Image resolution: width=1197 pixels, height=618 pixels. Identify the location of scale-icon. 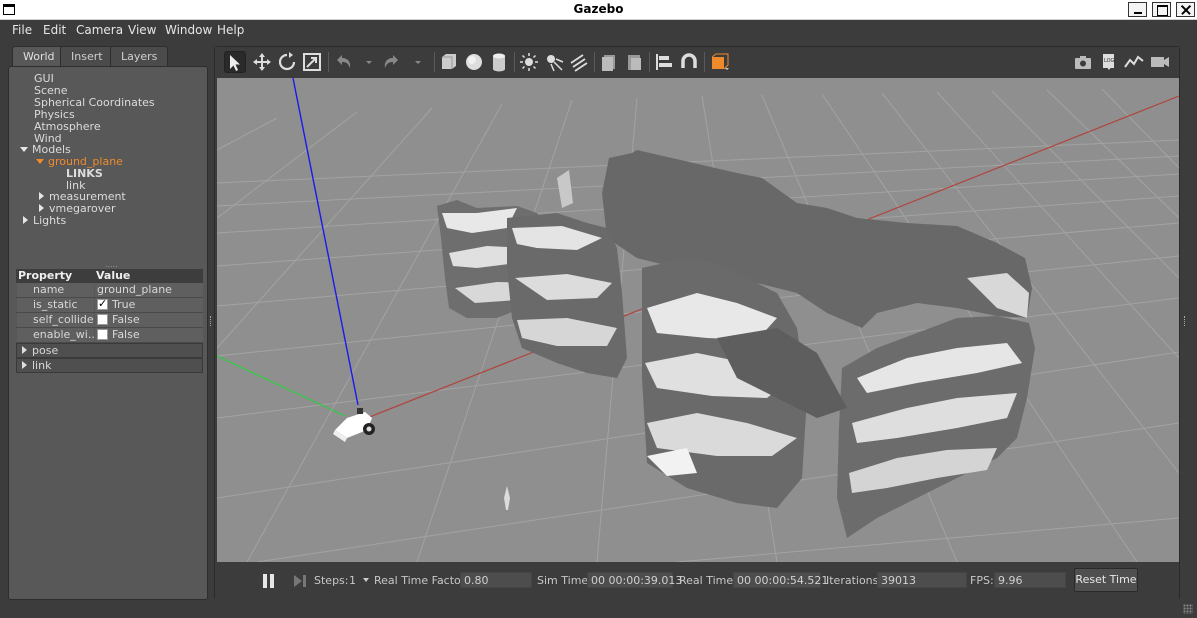
(312, 62).